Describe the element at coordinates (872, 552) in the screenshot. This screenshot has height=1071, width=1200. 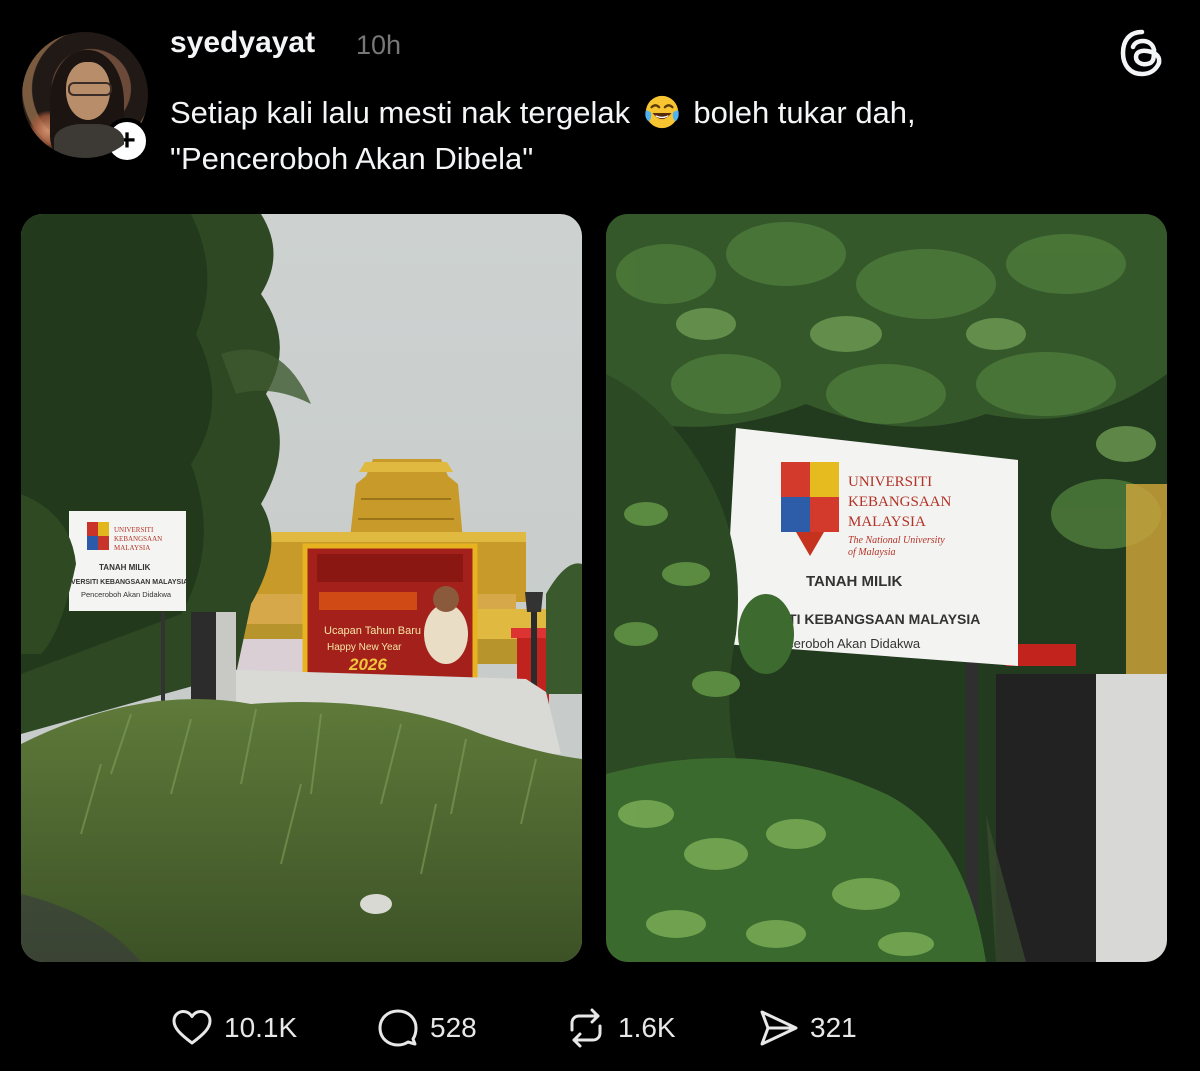
I see `right-sign-tagline-2: of Malaysia` at that location.